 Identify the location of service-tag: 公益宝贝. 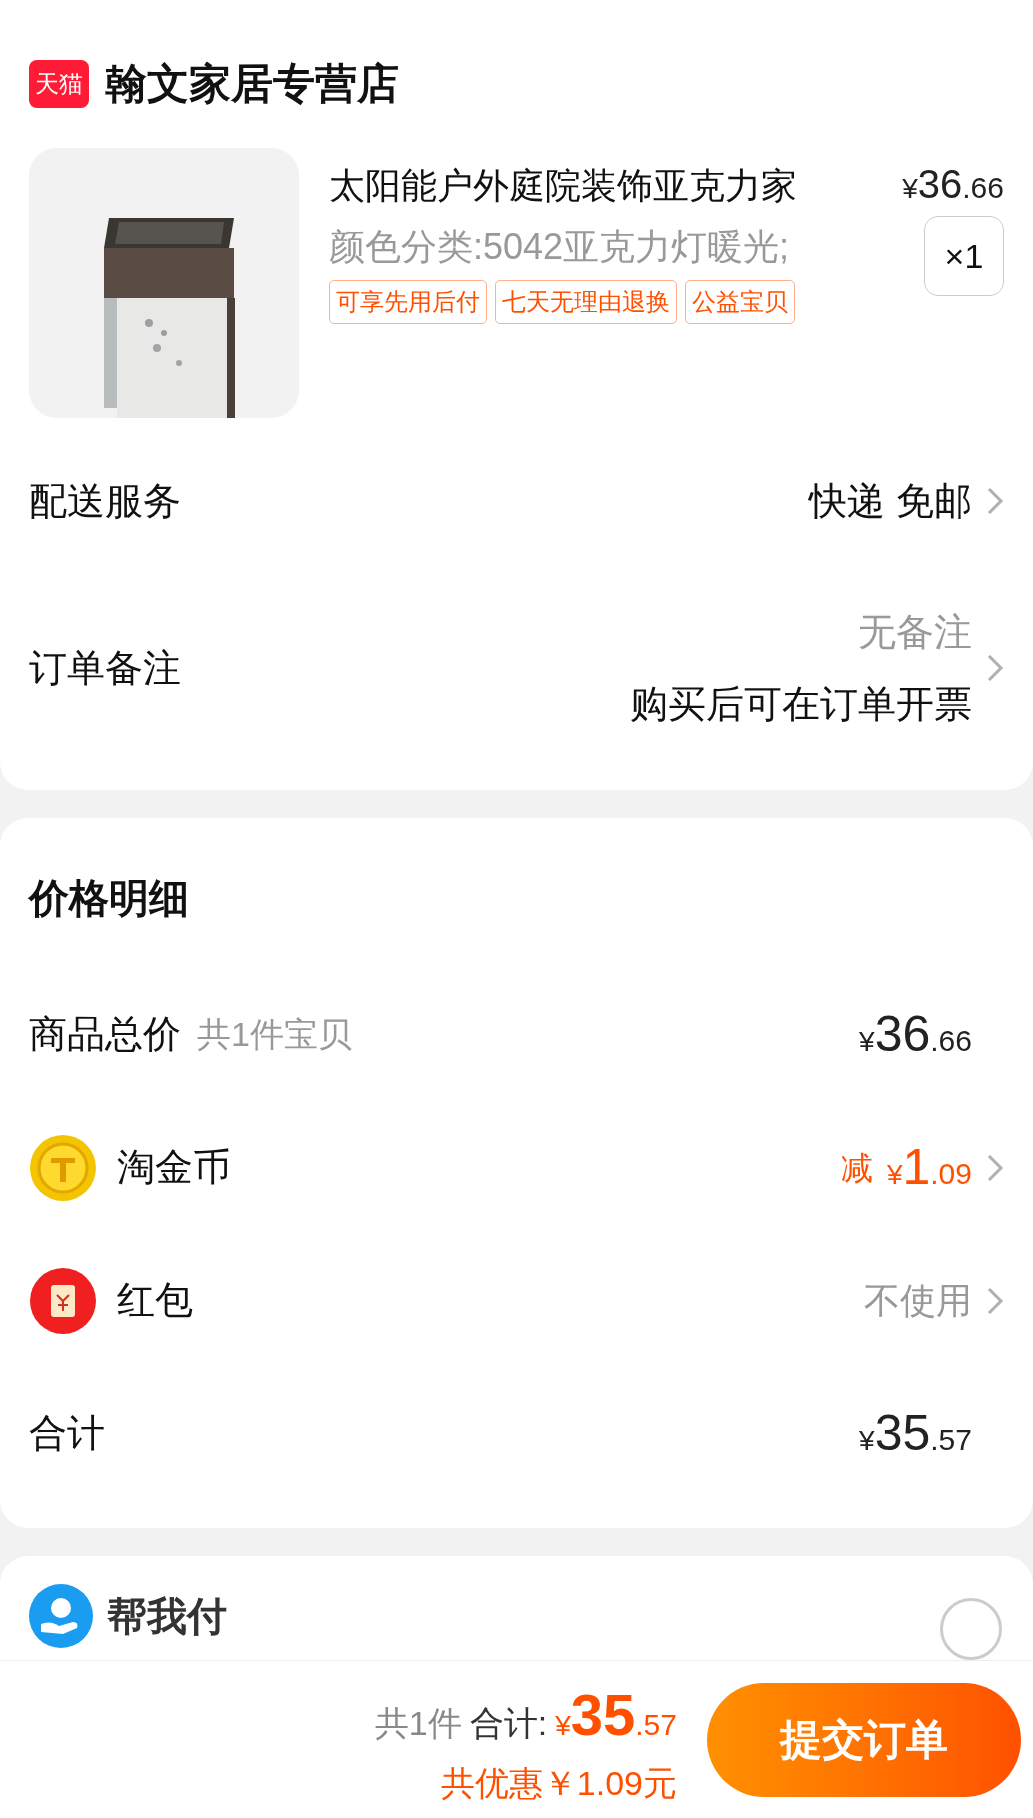
(740, 302).